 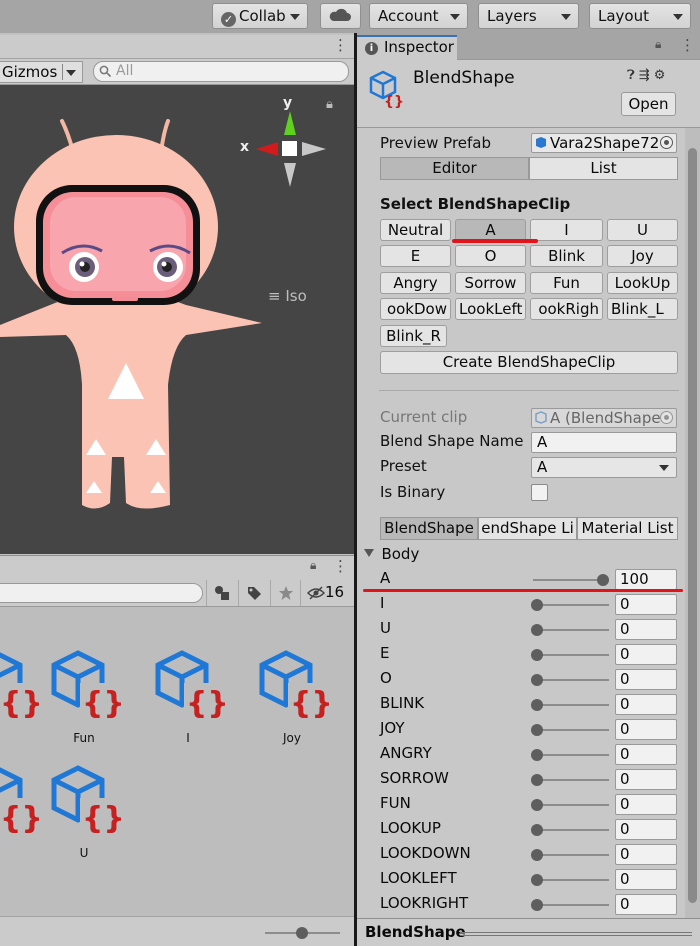 I want to click on clip-button-lookright: ookRigh, so click(x=566, y=309).